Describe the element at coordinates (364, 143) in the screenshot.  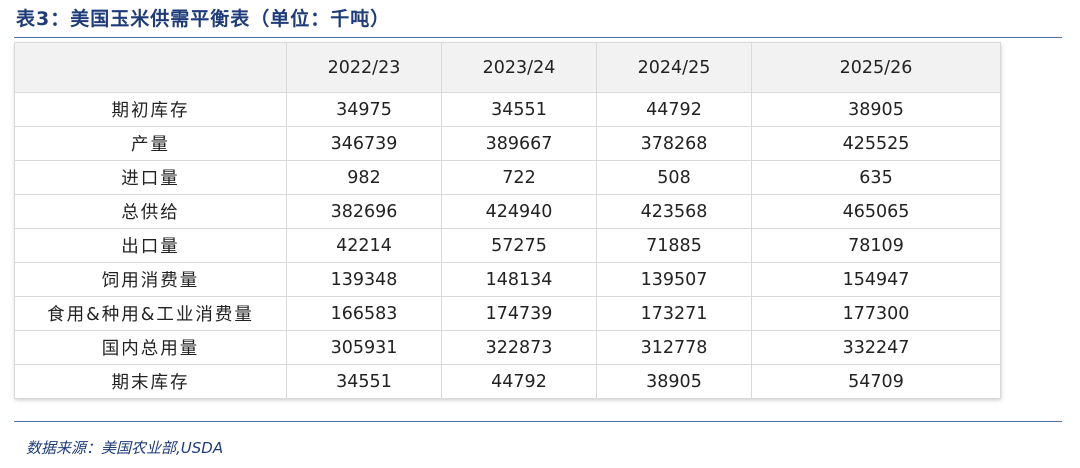
I see `table-cell: 346739` at that location.